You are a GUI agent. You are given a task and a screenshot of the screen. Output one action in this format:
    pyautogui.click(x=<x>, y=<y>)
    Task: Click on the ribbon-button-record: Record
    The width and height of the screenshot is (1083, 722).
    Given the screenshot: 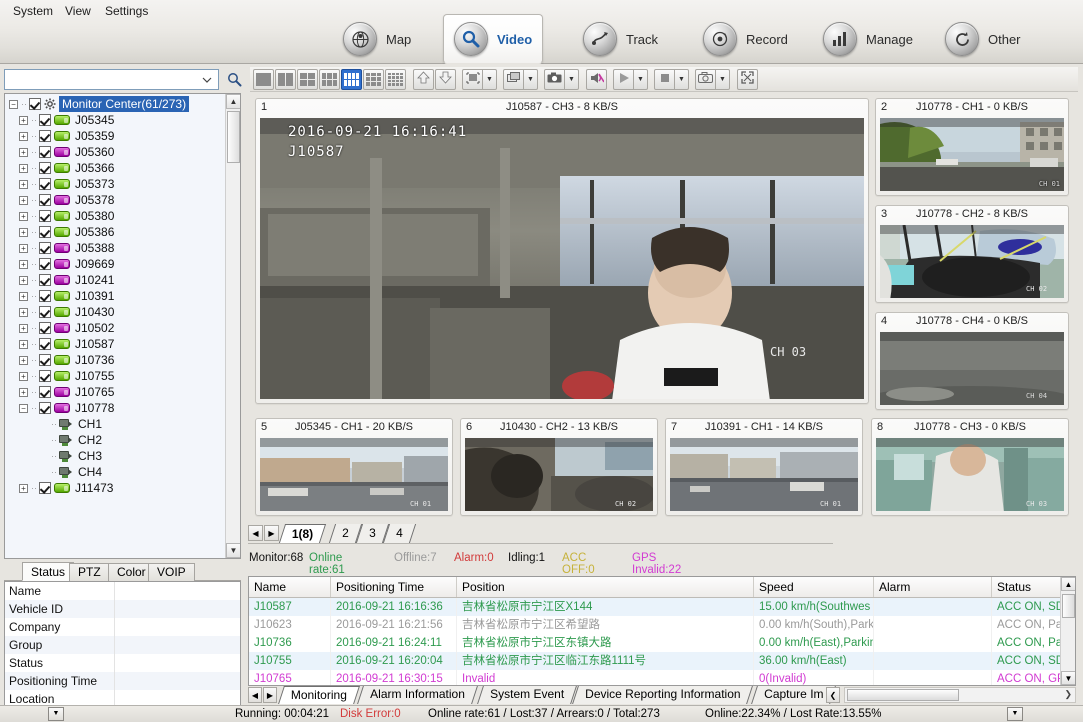 What is the action you would take?
    pyautogui.click(x=745, y=39)
    